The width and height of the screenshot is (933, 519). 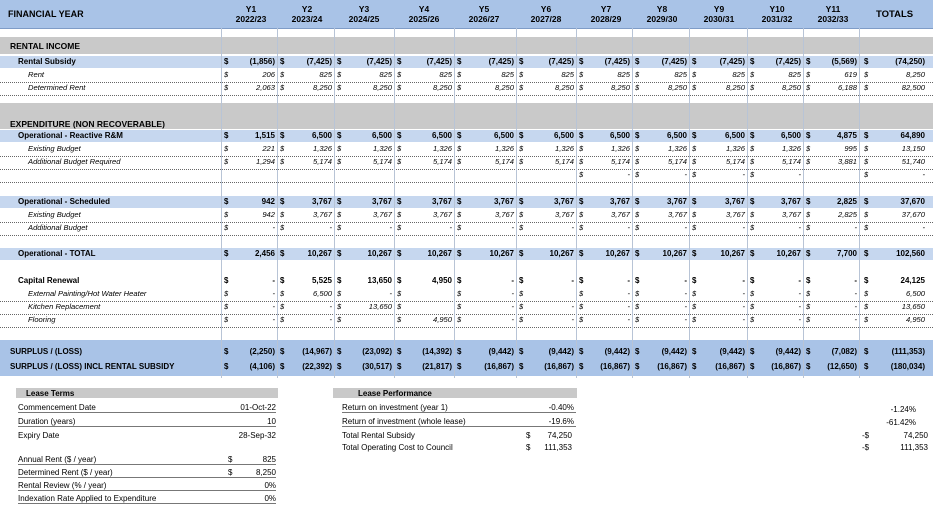 I want to click on value-cell: $1,326, so click(x=486, y=149).